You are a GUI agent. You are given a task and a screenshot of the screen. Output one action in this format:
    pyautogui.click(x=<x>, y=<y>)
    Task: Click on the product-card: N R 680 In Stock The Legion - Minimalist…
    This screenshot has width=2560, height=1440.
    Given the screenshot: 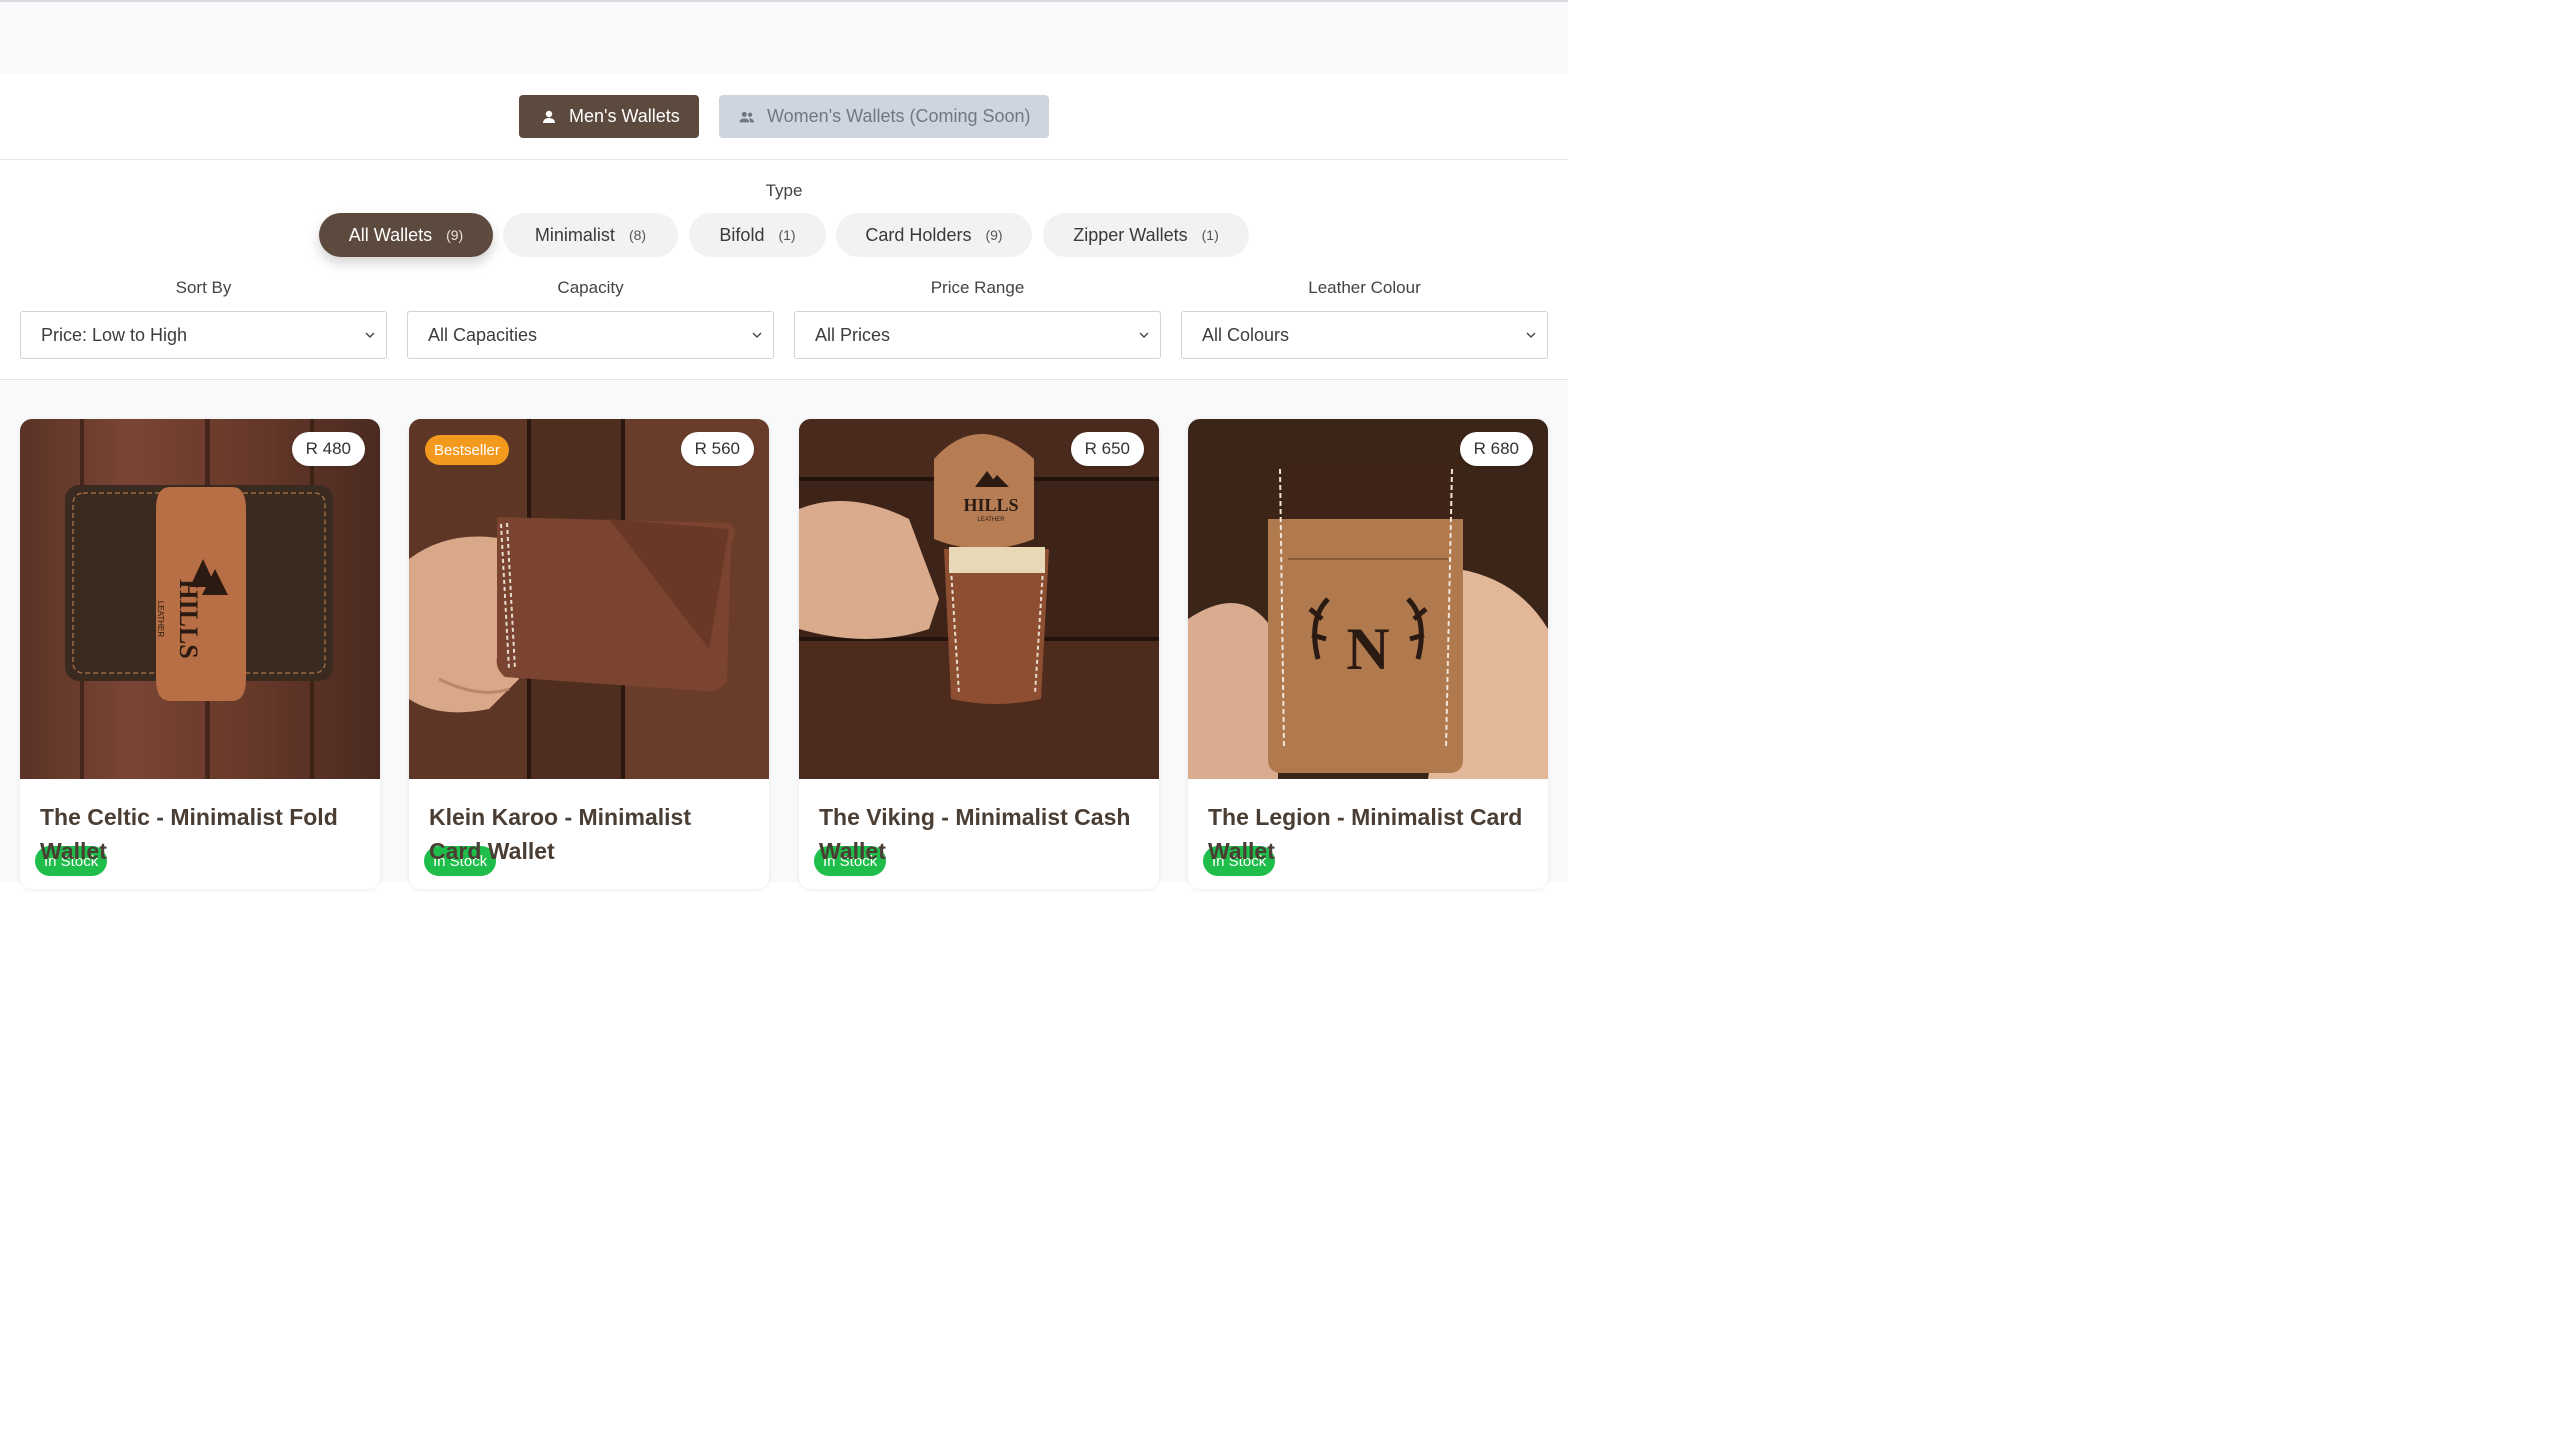 What is the action you would take?
    pyautogui.click(x=1368, y=654)
    